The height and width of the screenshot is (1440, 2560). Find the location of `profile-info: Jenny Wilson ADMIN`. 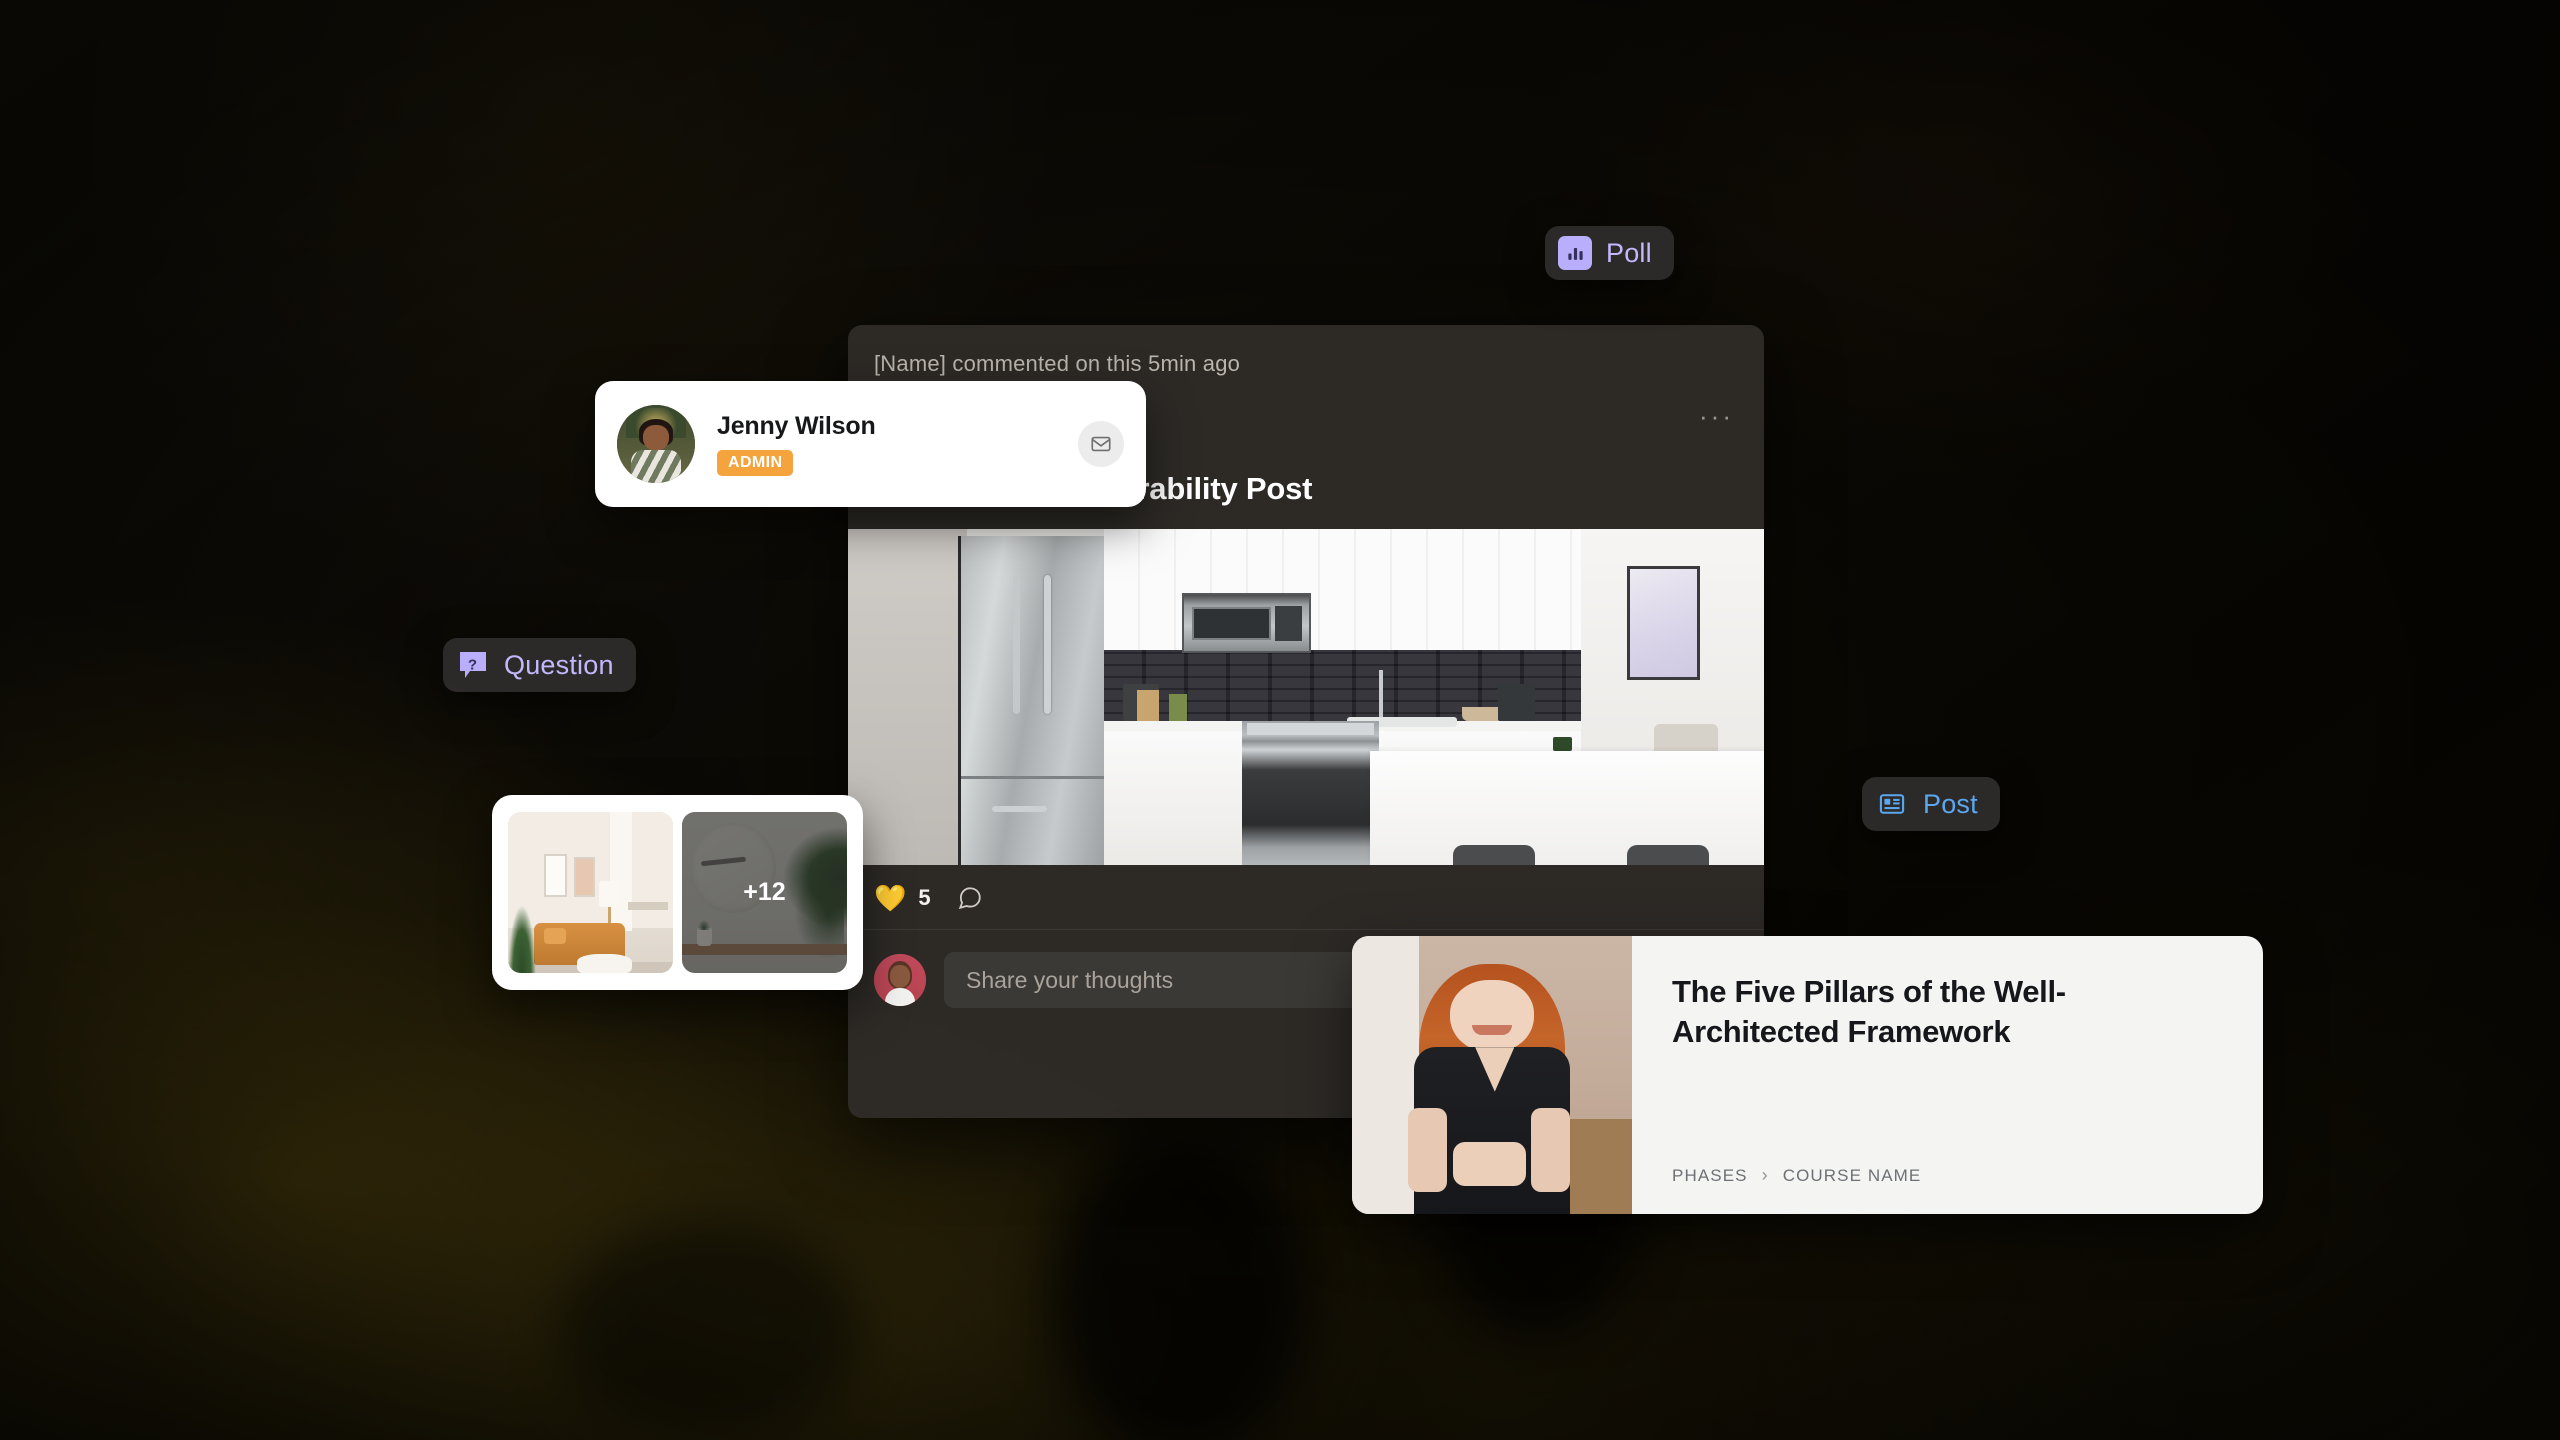

profile-info: Jenny Wilson ADMIN is located at coordinates (886, 444).